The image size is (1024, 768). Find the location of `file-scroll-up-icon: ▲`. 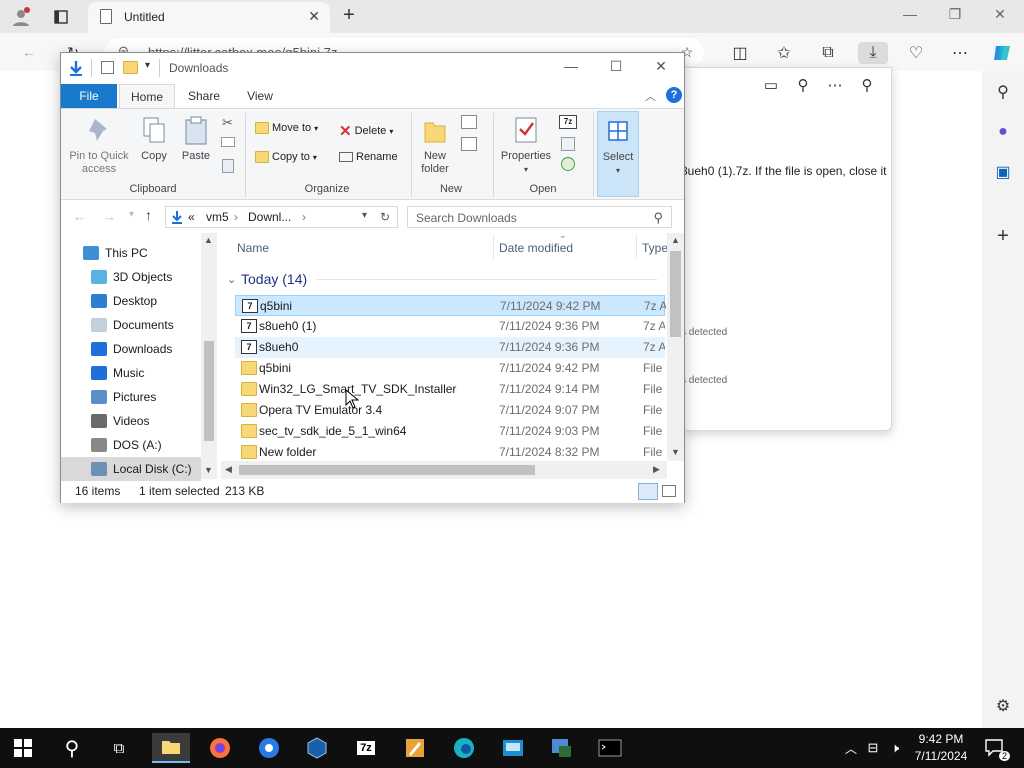

file-scroll-up-icon: ▲ is located at coordinates (675, 240).